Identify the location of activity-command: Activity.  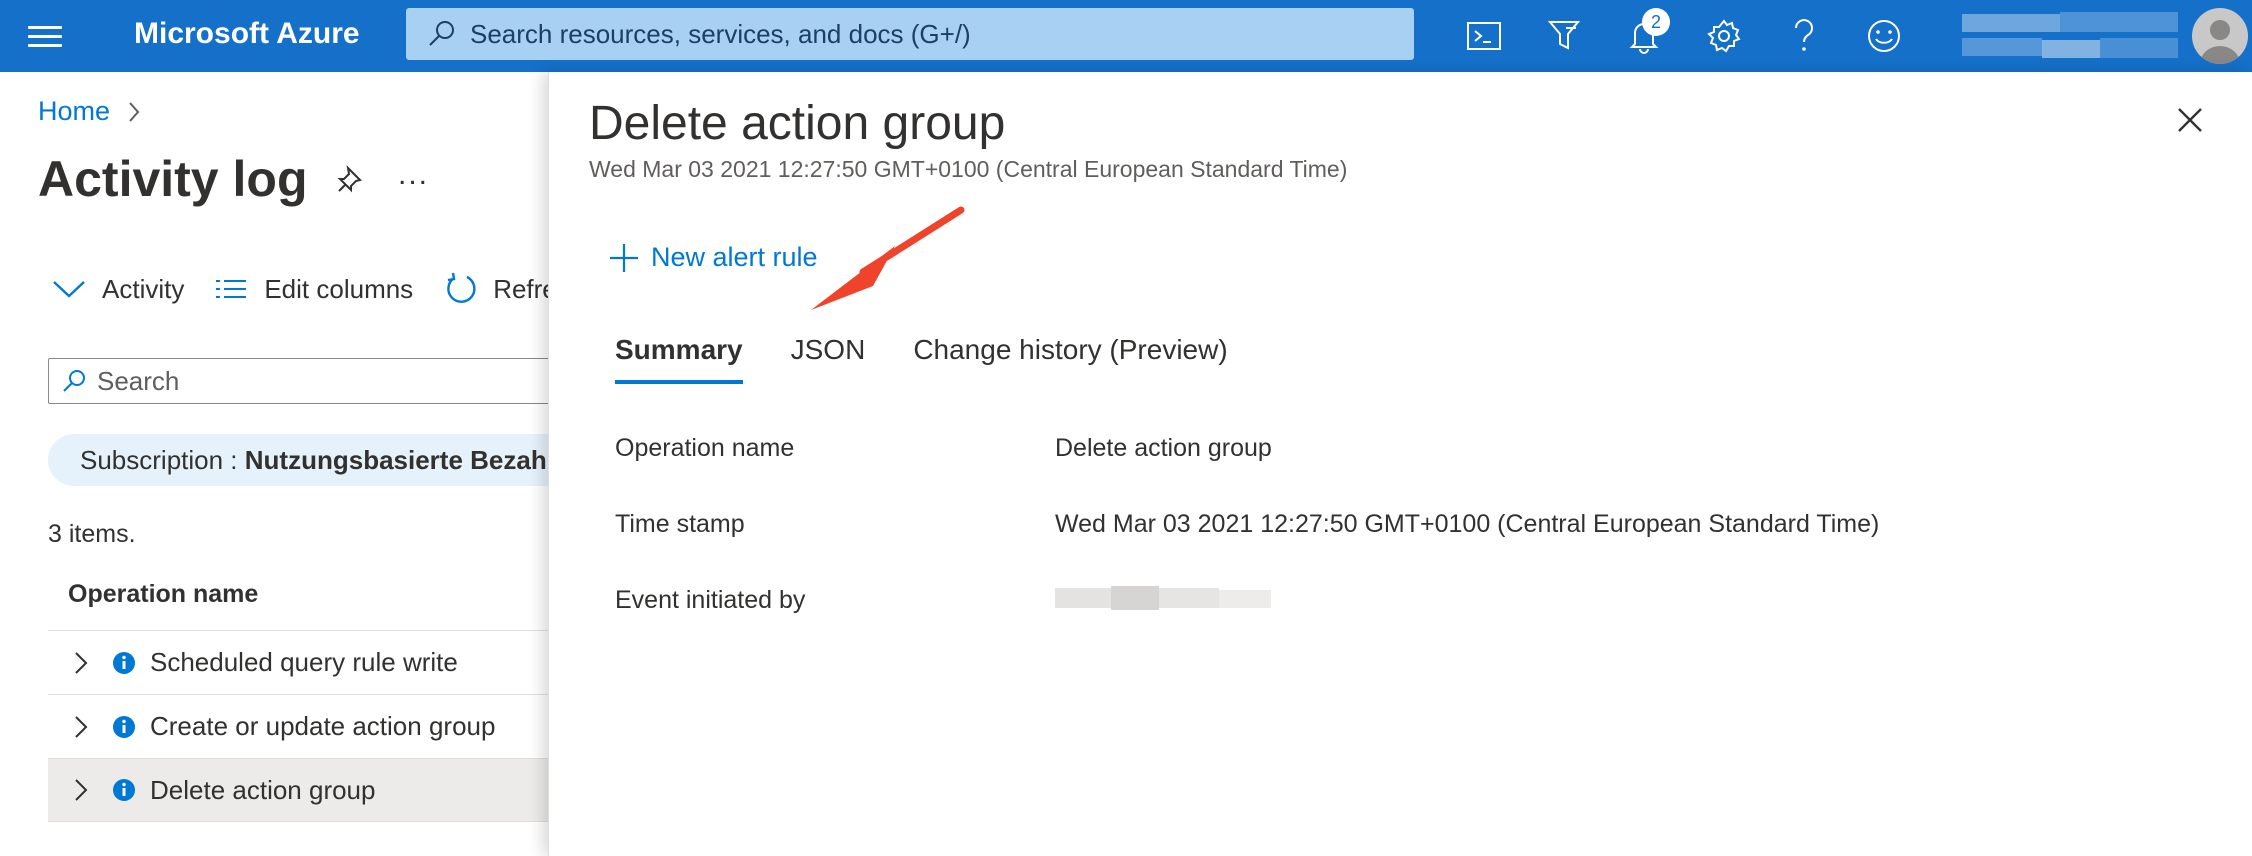
(118, 289).